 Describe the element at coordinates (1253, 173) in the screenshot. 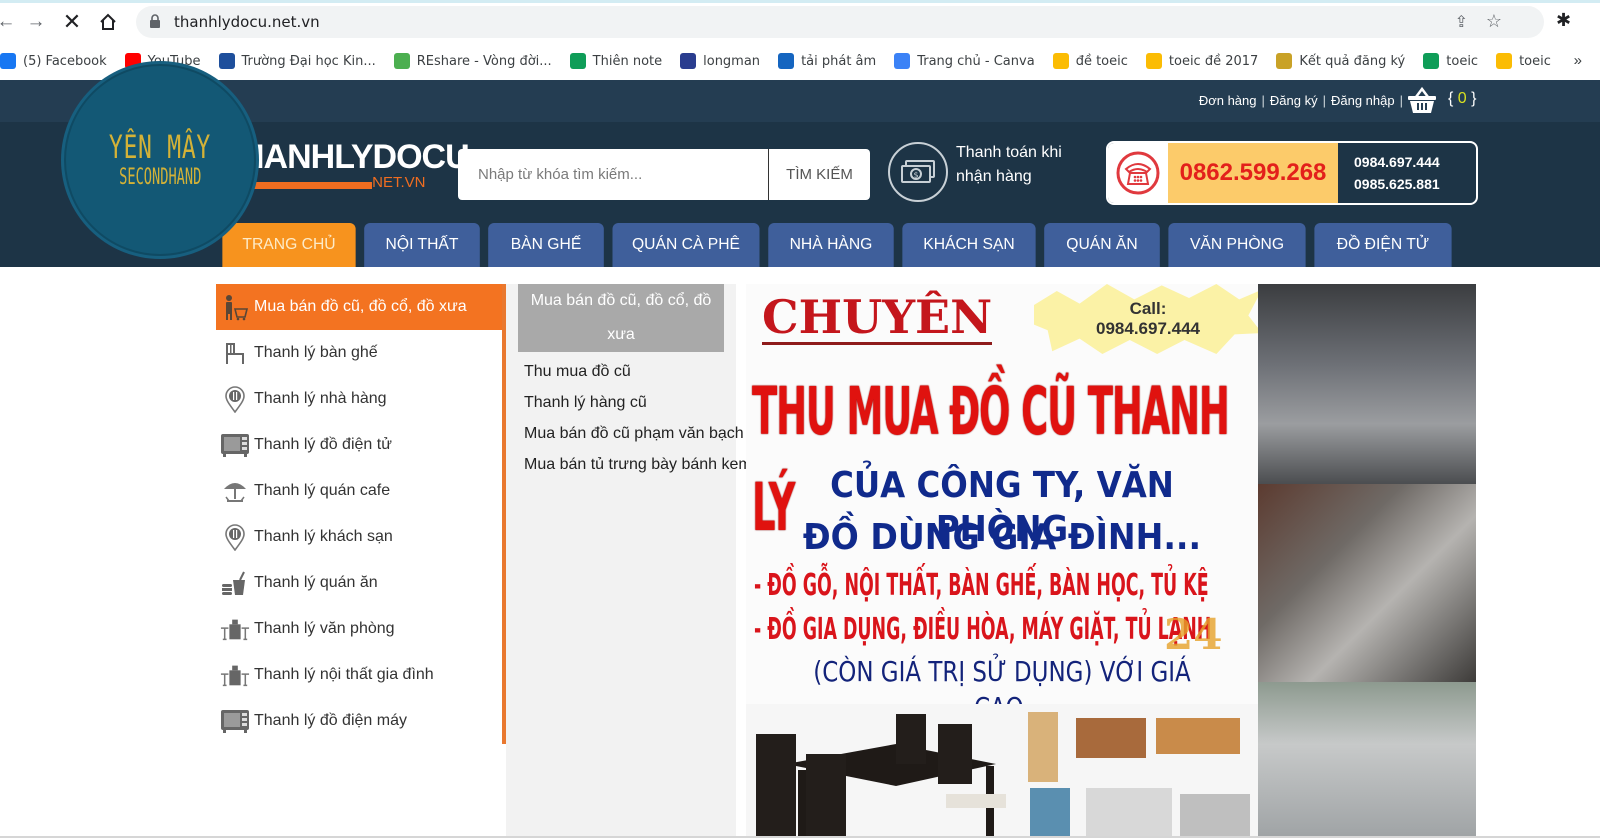

I see `hotline-main-number: 0862.599.268` at that location.